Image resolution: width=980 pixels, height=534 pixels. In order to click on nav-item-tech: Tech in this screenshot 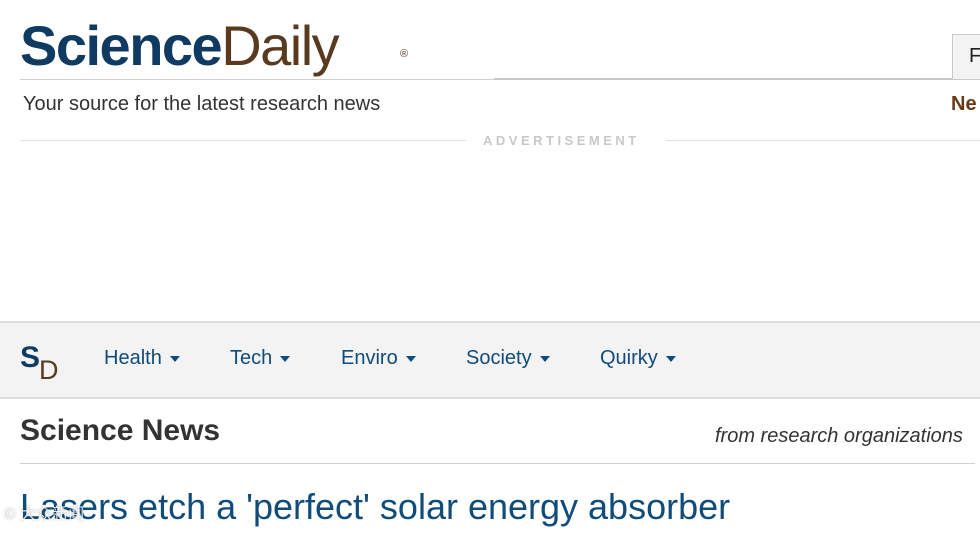, I will do `click(260, 358)`.